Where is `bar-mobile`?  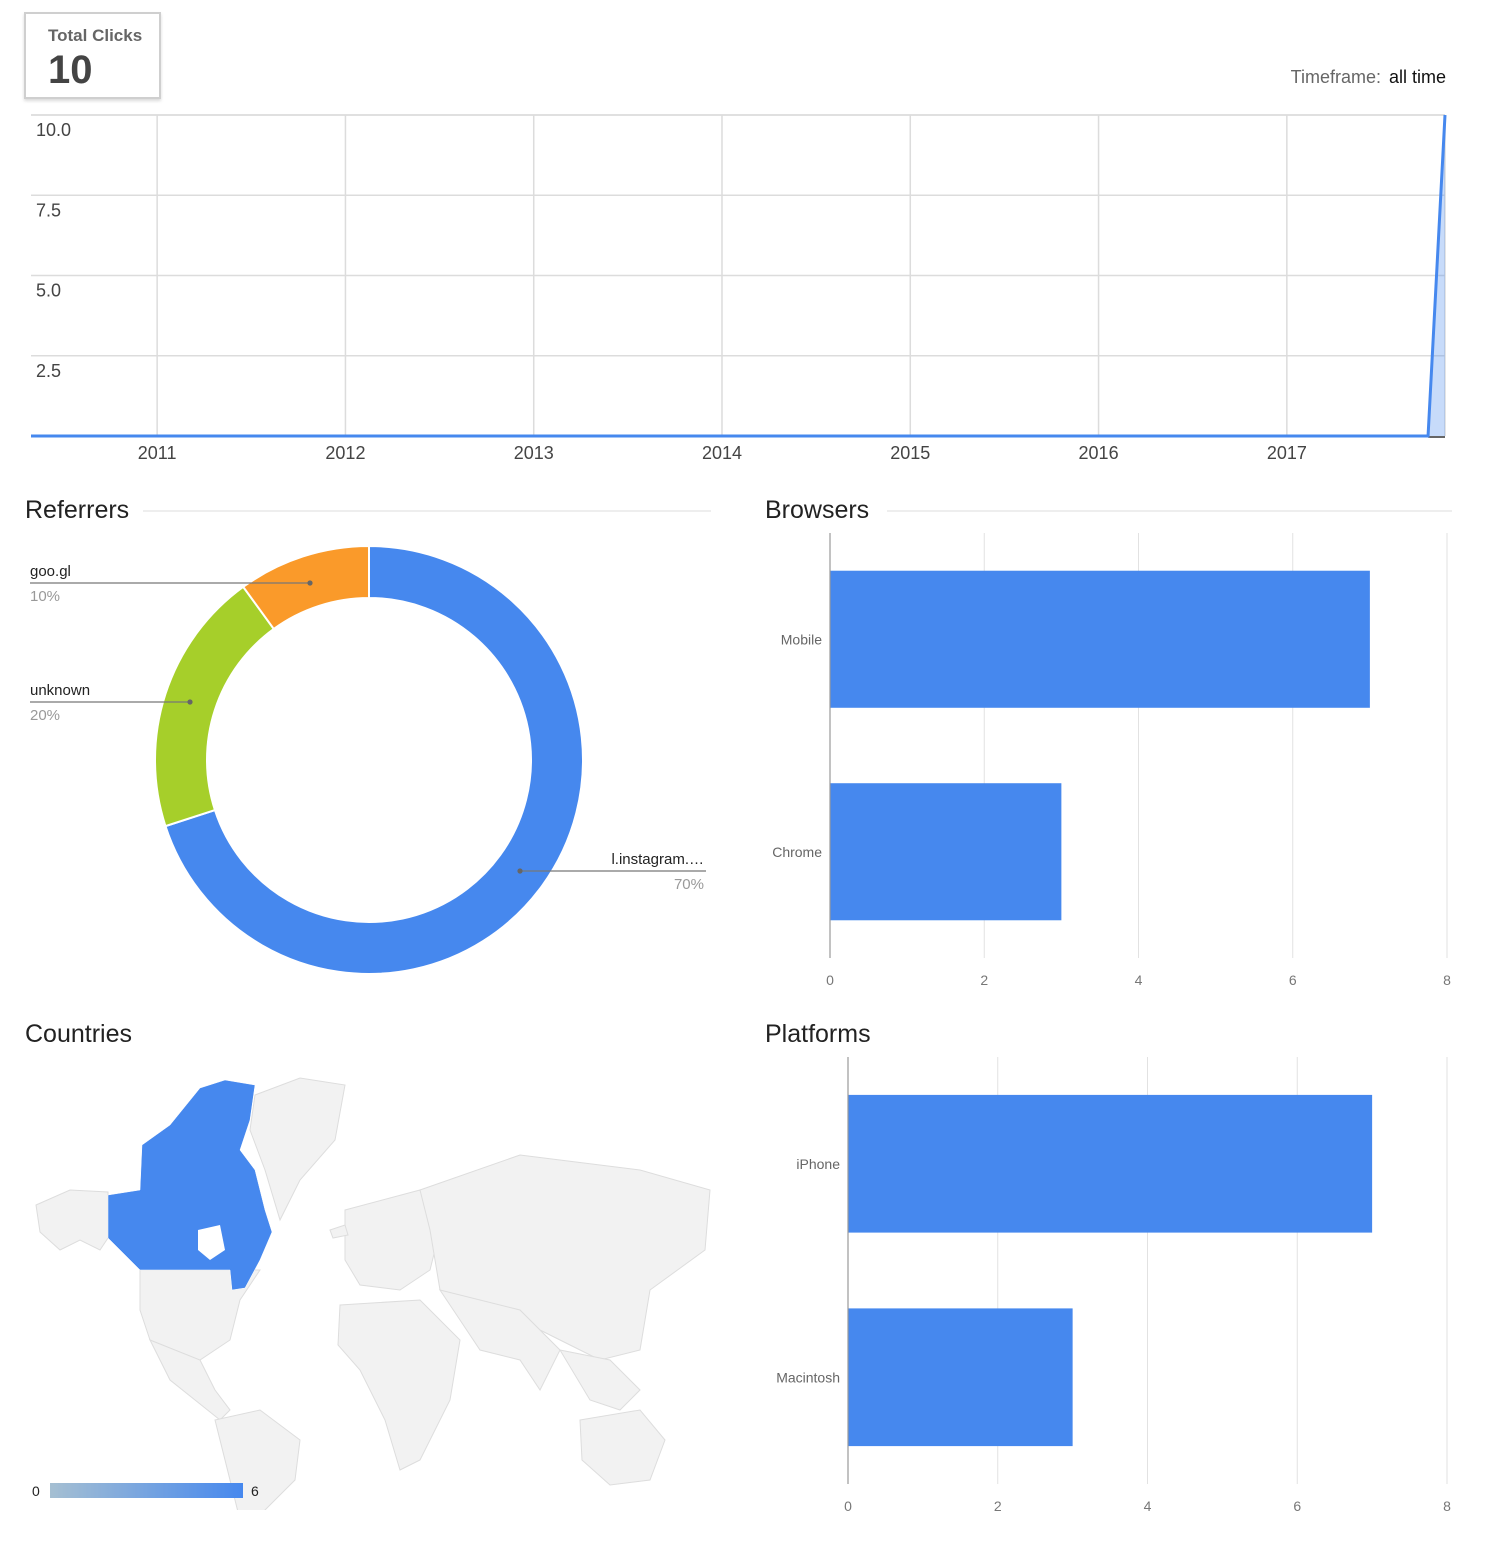
bar-mobile is located at coordinates (1100, 639).